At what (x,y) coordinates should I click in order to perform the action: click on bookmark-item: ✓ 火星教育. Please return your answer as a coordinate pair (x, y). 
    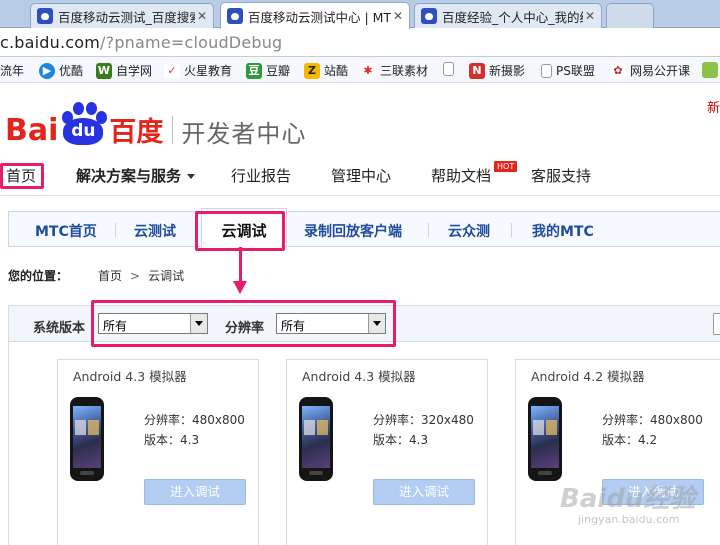
    Looking at the image, I should click on (198, 70).